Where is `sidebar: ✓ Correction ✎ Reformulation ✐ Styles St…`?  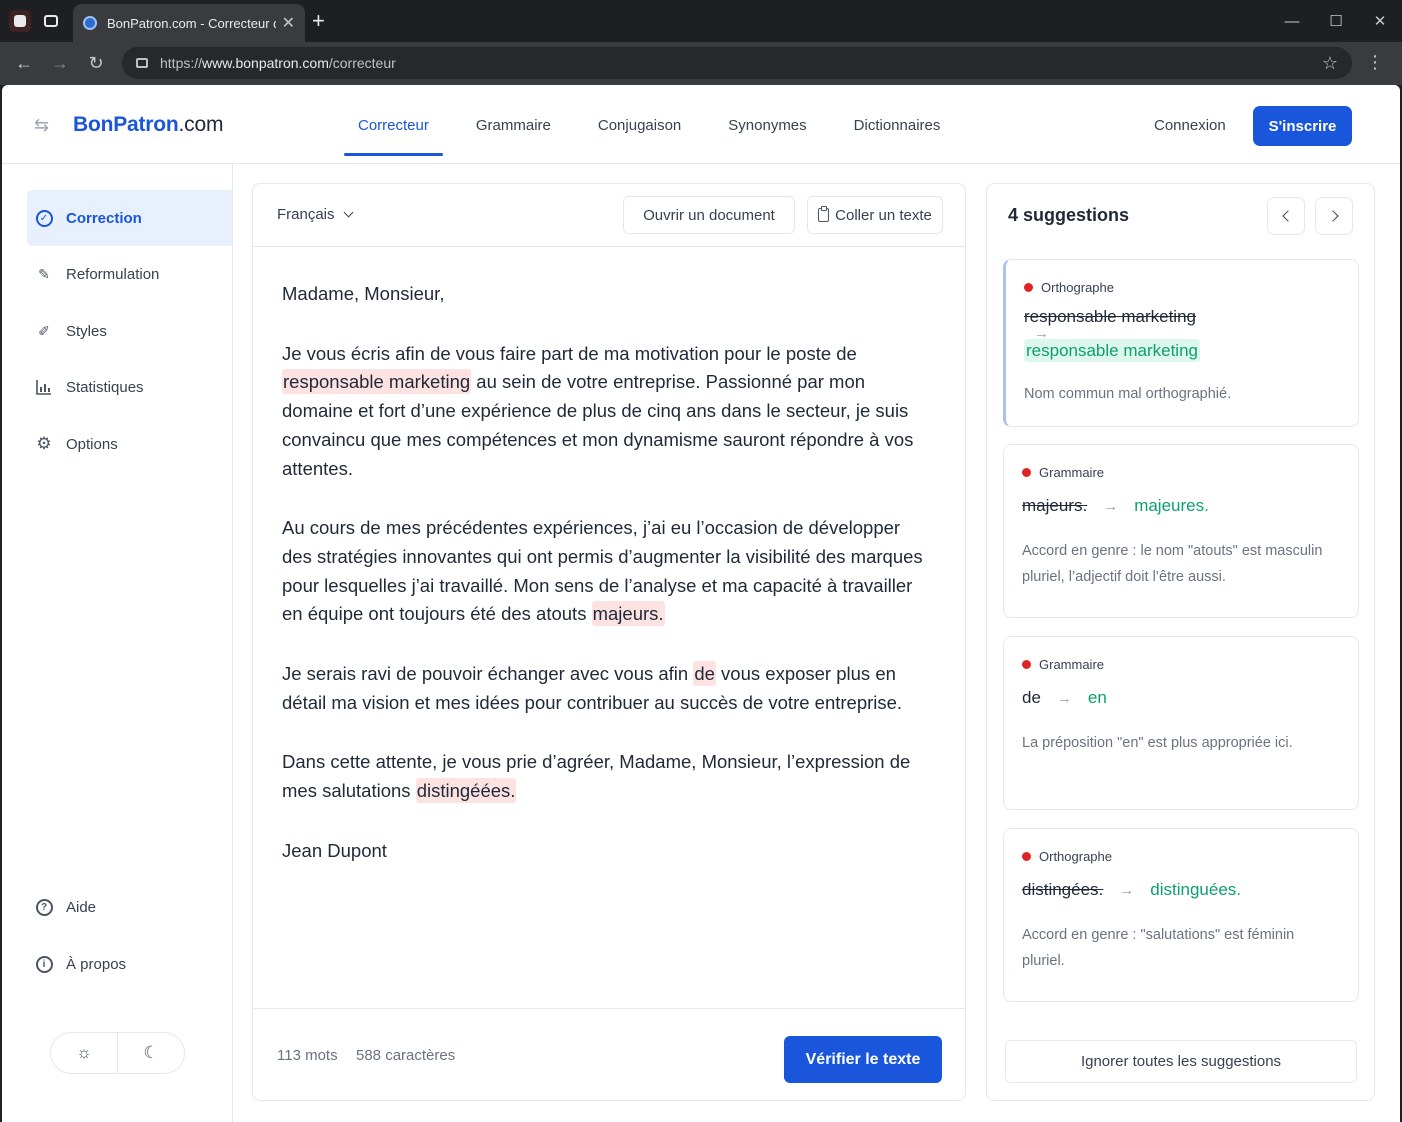 sidebar: ✓ Correction ✎ Reformulation ✐ Styles St… is located at coordinates (117, 643).